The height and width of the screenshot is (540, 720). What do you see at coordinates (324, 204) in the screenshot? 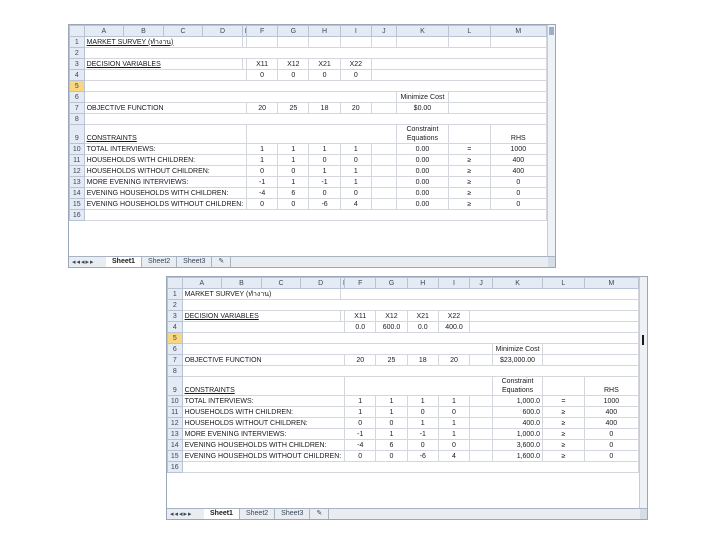
I see `coeff: -6` at bounding box center [324, 204].